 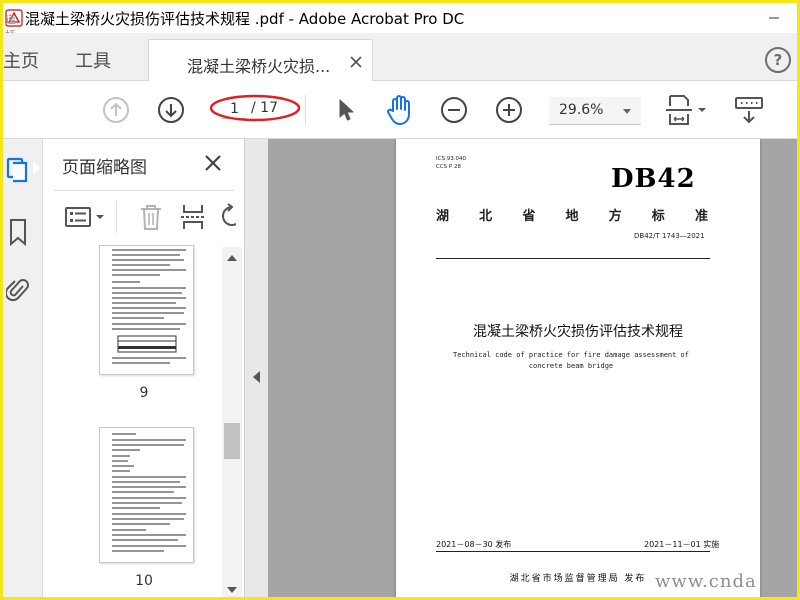 What do you see at coordinates (256, 368) in the screenshot?
I see `panel-collapse-handle` at bounding box center [256, 368].